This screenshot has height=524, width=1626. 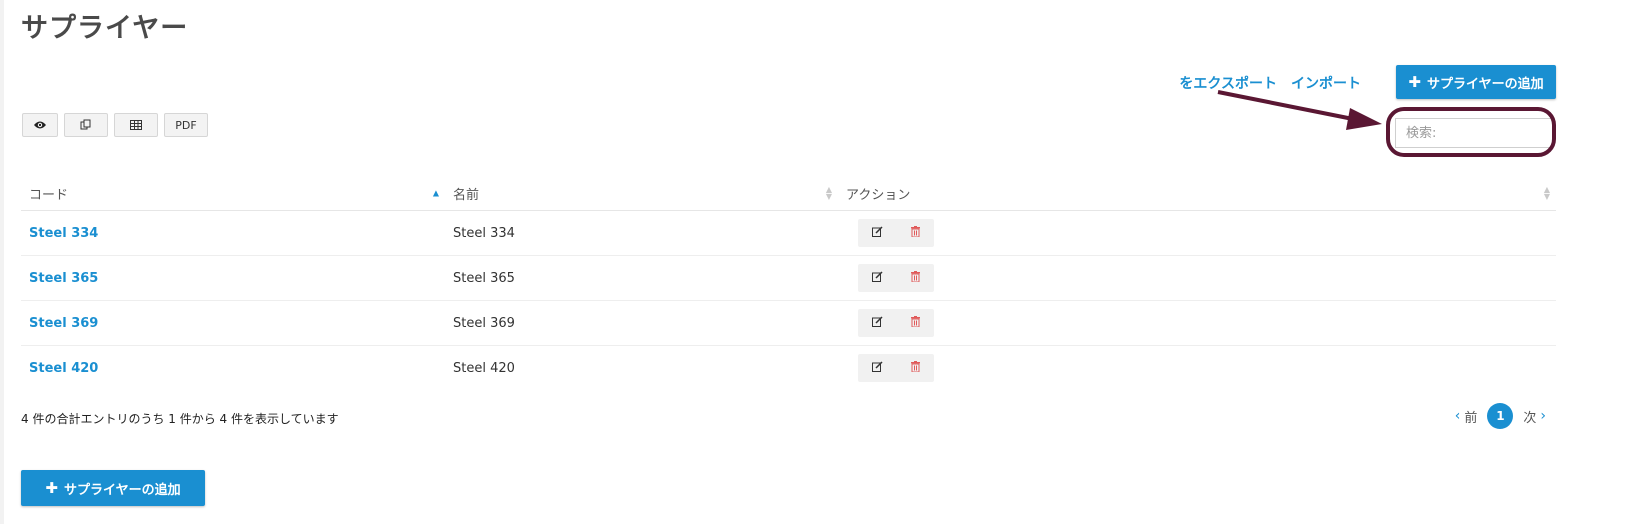 I want to click on column-header-name: 名前 ▲ ▼, so click(x=641, y=193).